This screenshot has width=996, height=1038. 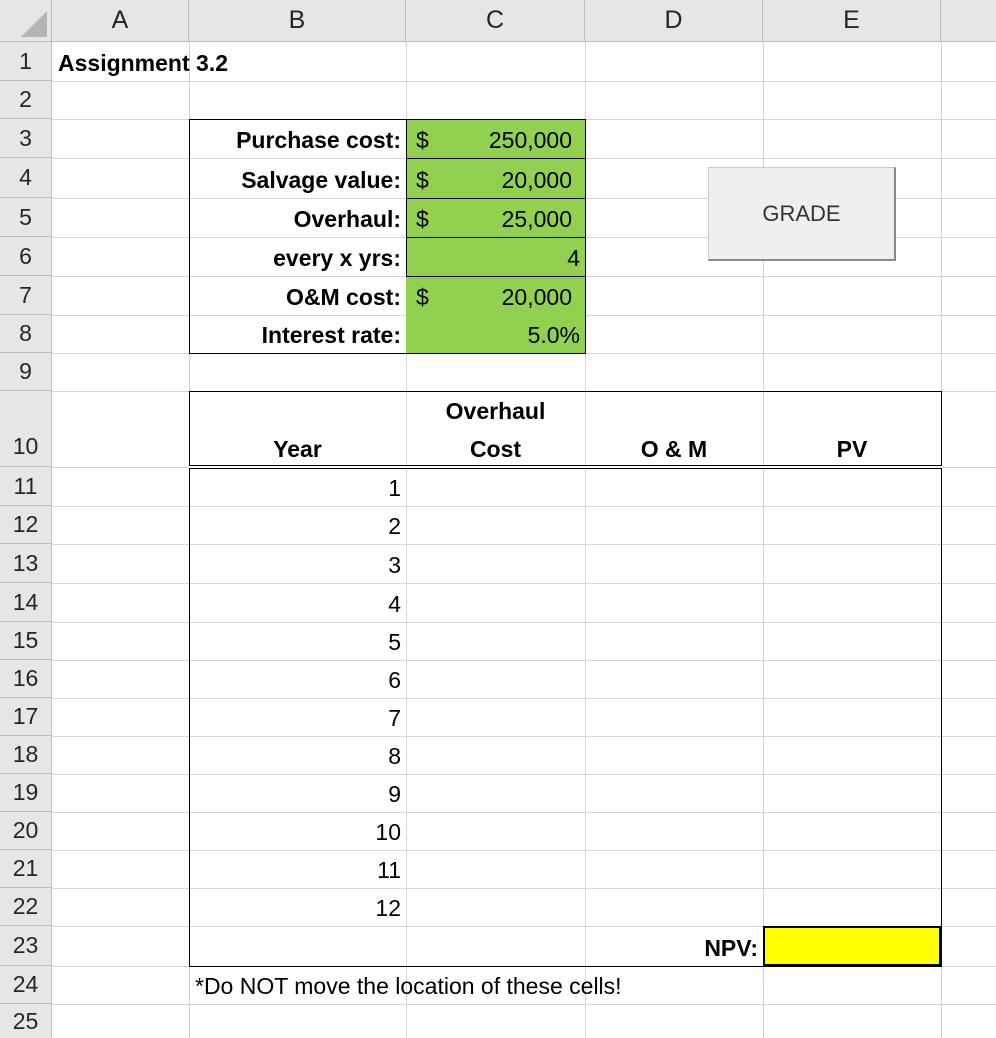 What do you see at coordinates (26, 295) in the screenshot?
I see `row-header: 7` at bounding box center [26, 295].